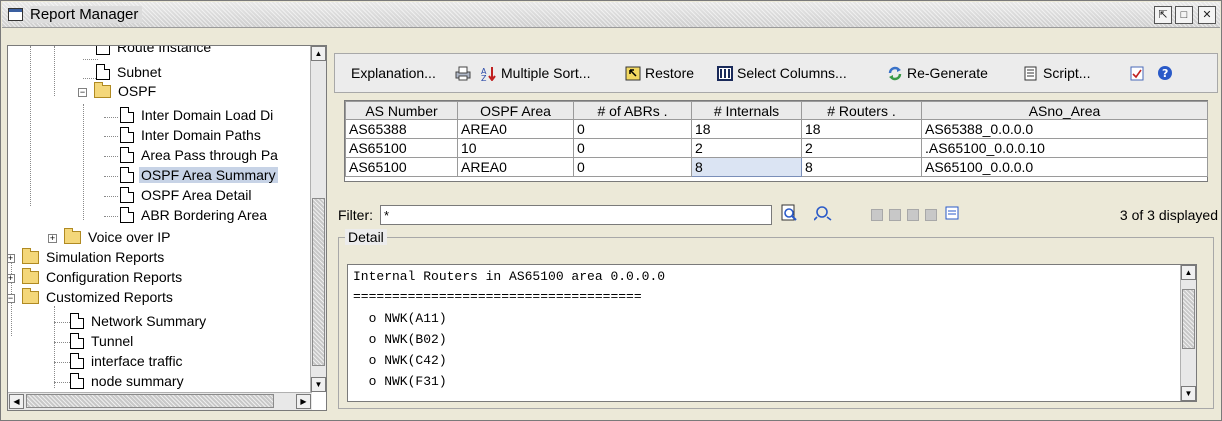 The width and height of the screenshot is (1222, 421). What do you see at coordinates (778, 214) in the screenshot?
I see `filter-bar: Filter: 3 of 3 displayed` at bounding box center [778, 214].